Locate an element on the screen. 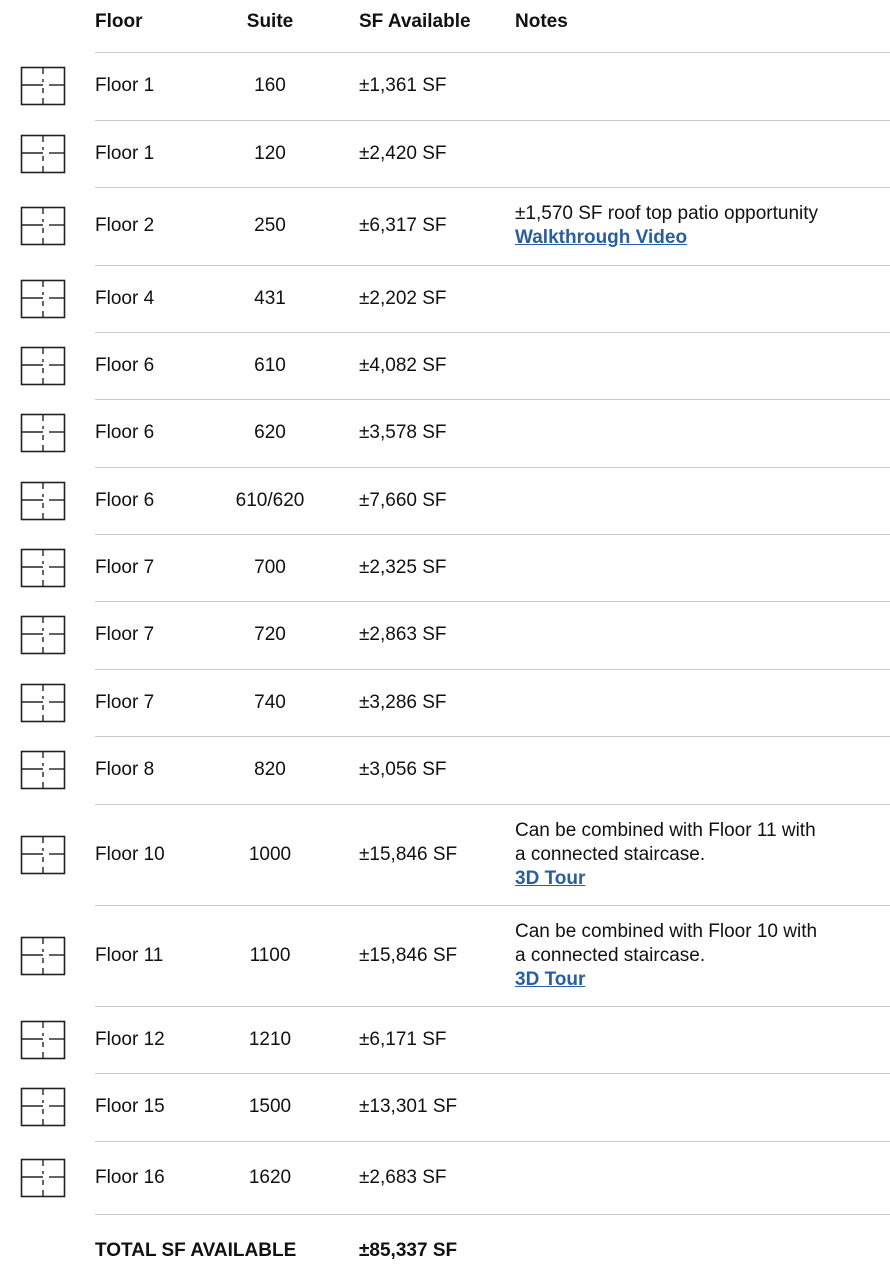 This screenshot has height=1277, width=890. sf-available-cell: ±2,683 SF is located at coordinates (403, 1177).